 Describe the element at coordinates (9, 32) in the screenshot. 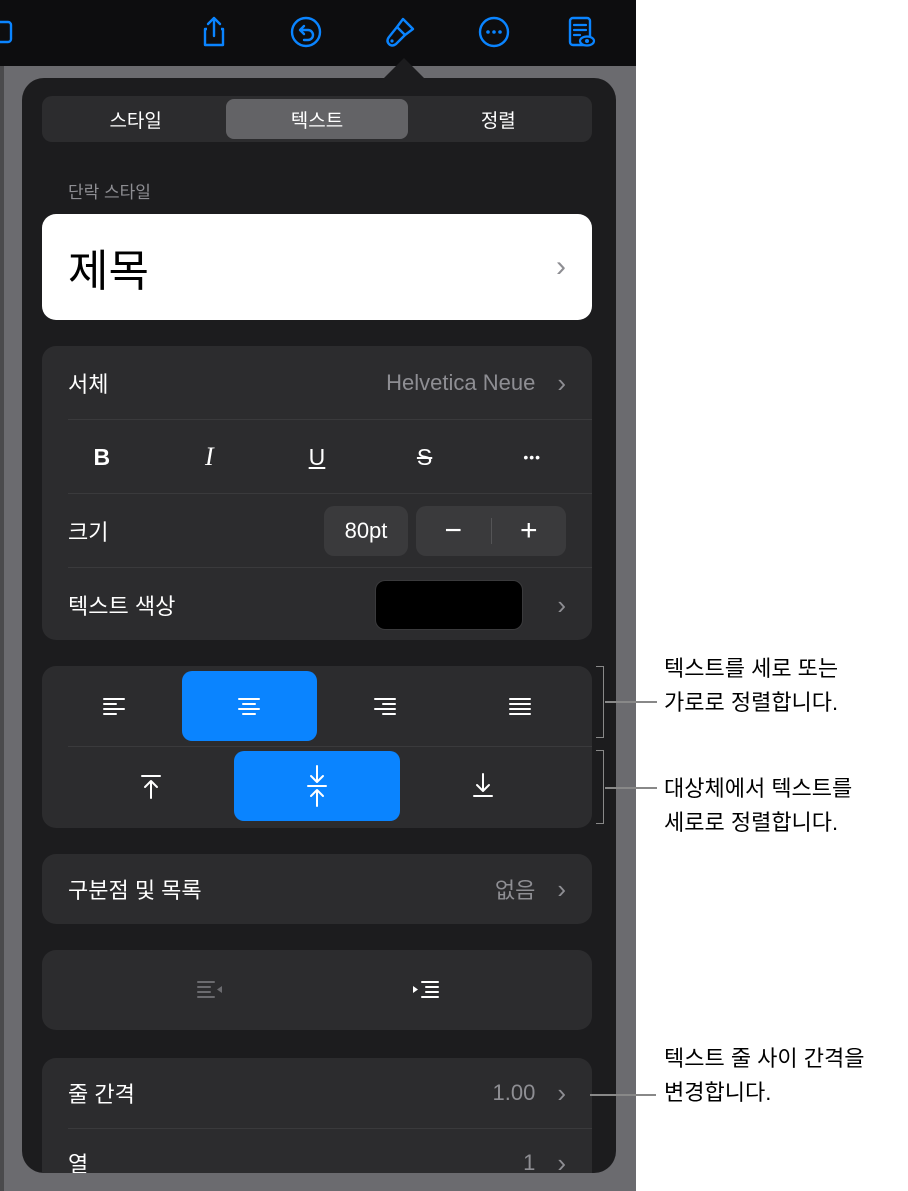

I see `photo-icon` at that location.